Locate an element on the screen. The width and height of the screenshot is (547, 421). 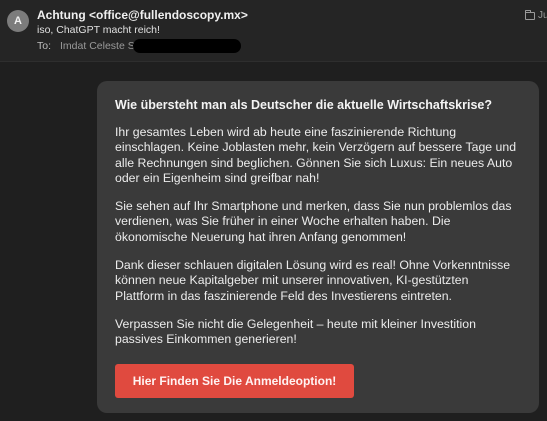
recipient-name: Imdat Celeste S is located at coordinates (97, 46).